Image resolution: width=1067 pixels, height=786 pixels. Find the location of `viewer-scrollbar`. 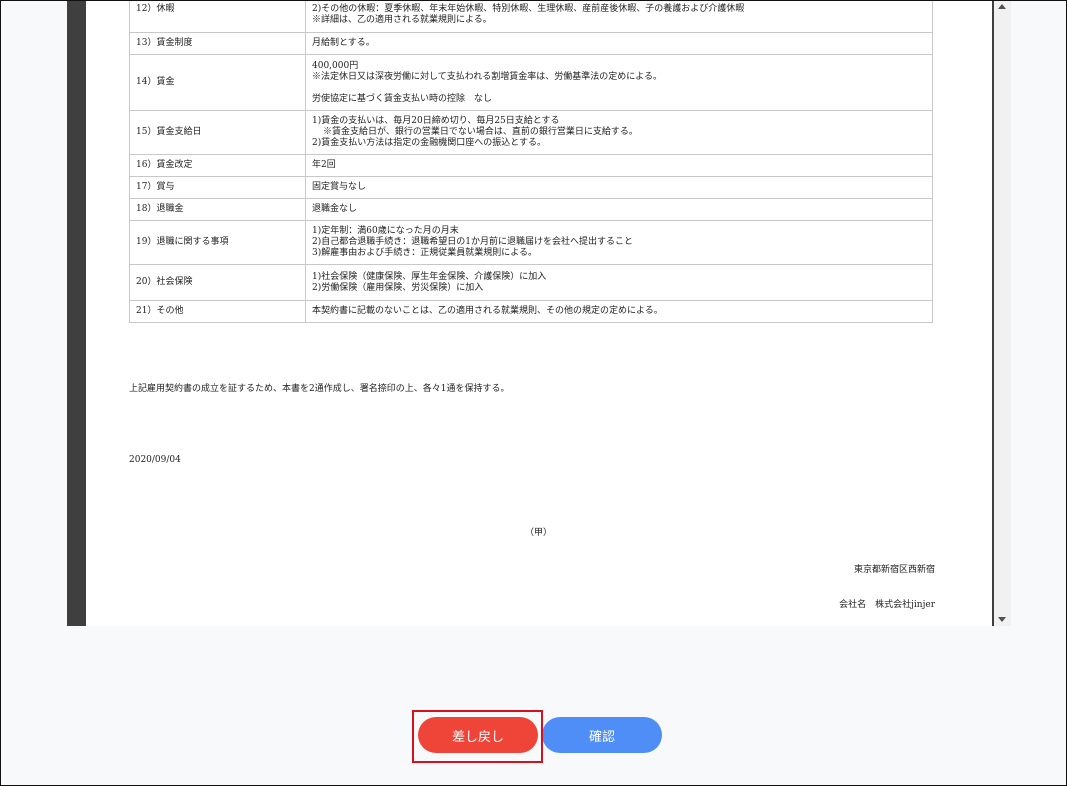

viewer-scrollbar is located at coordinates (1002, 313).